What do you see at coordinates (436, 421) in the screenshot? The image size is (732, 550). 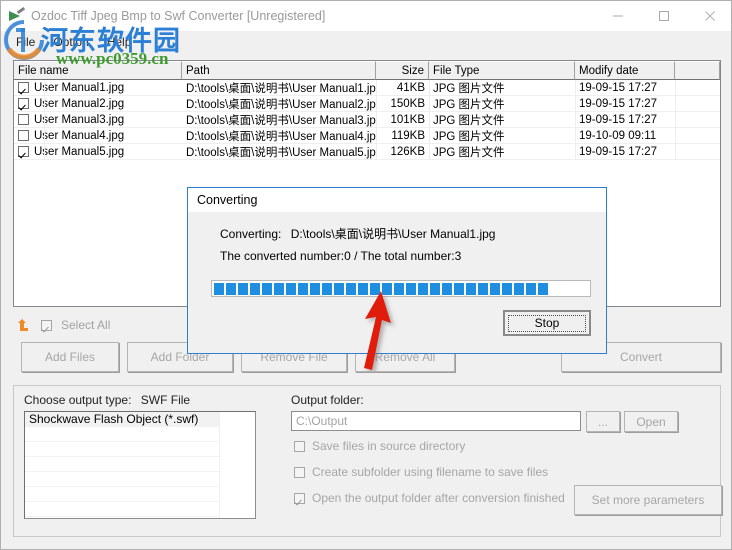 I see `output-folder-input: C:\Output` at bounding box center [436, 421].